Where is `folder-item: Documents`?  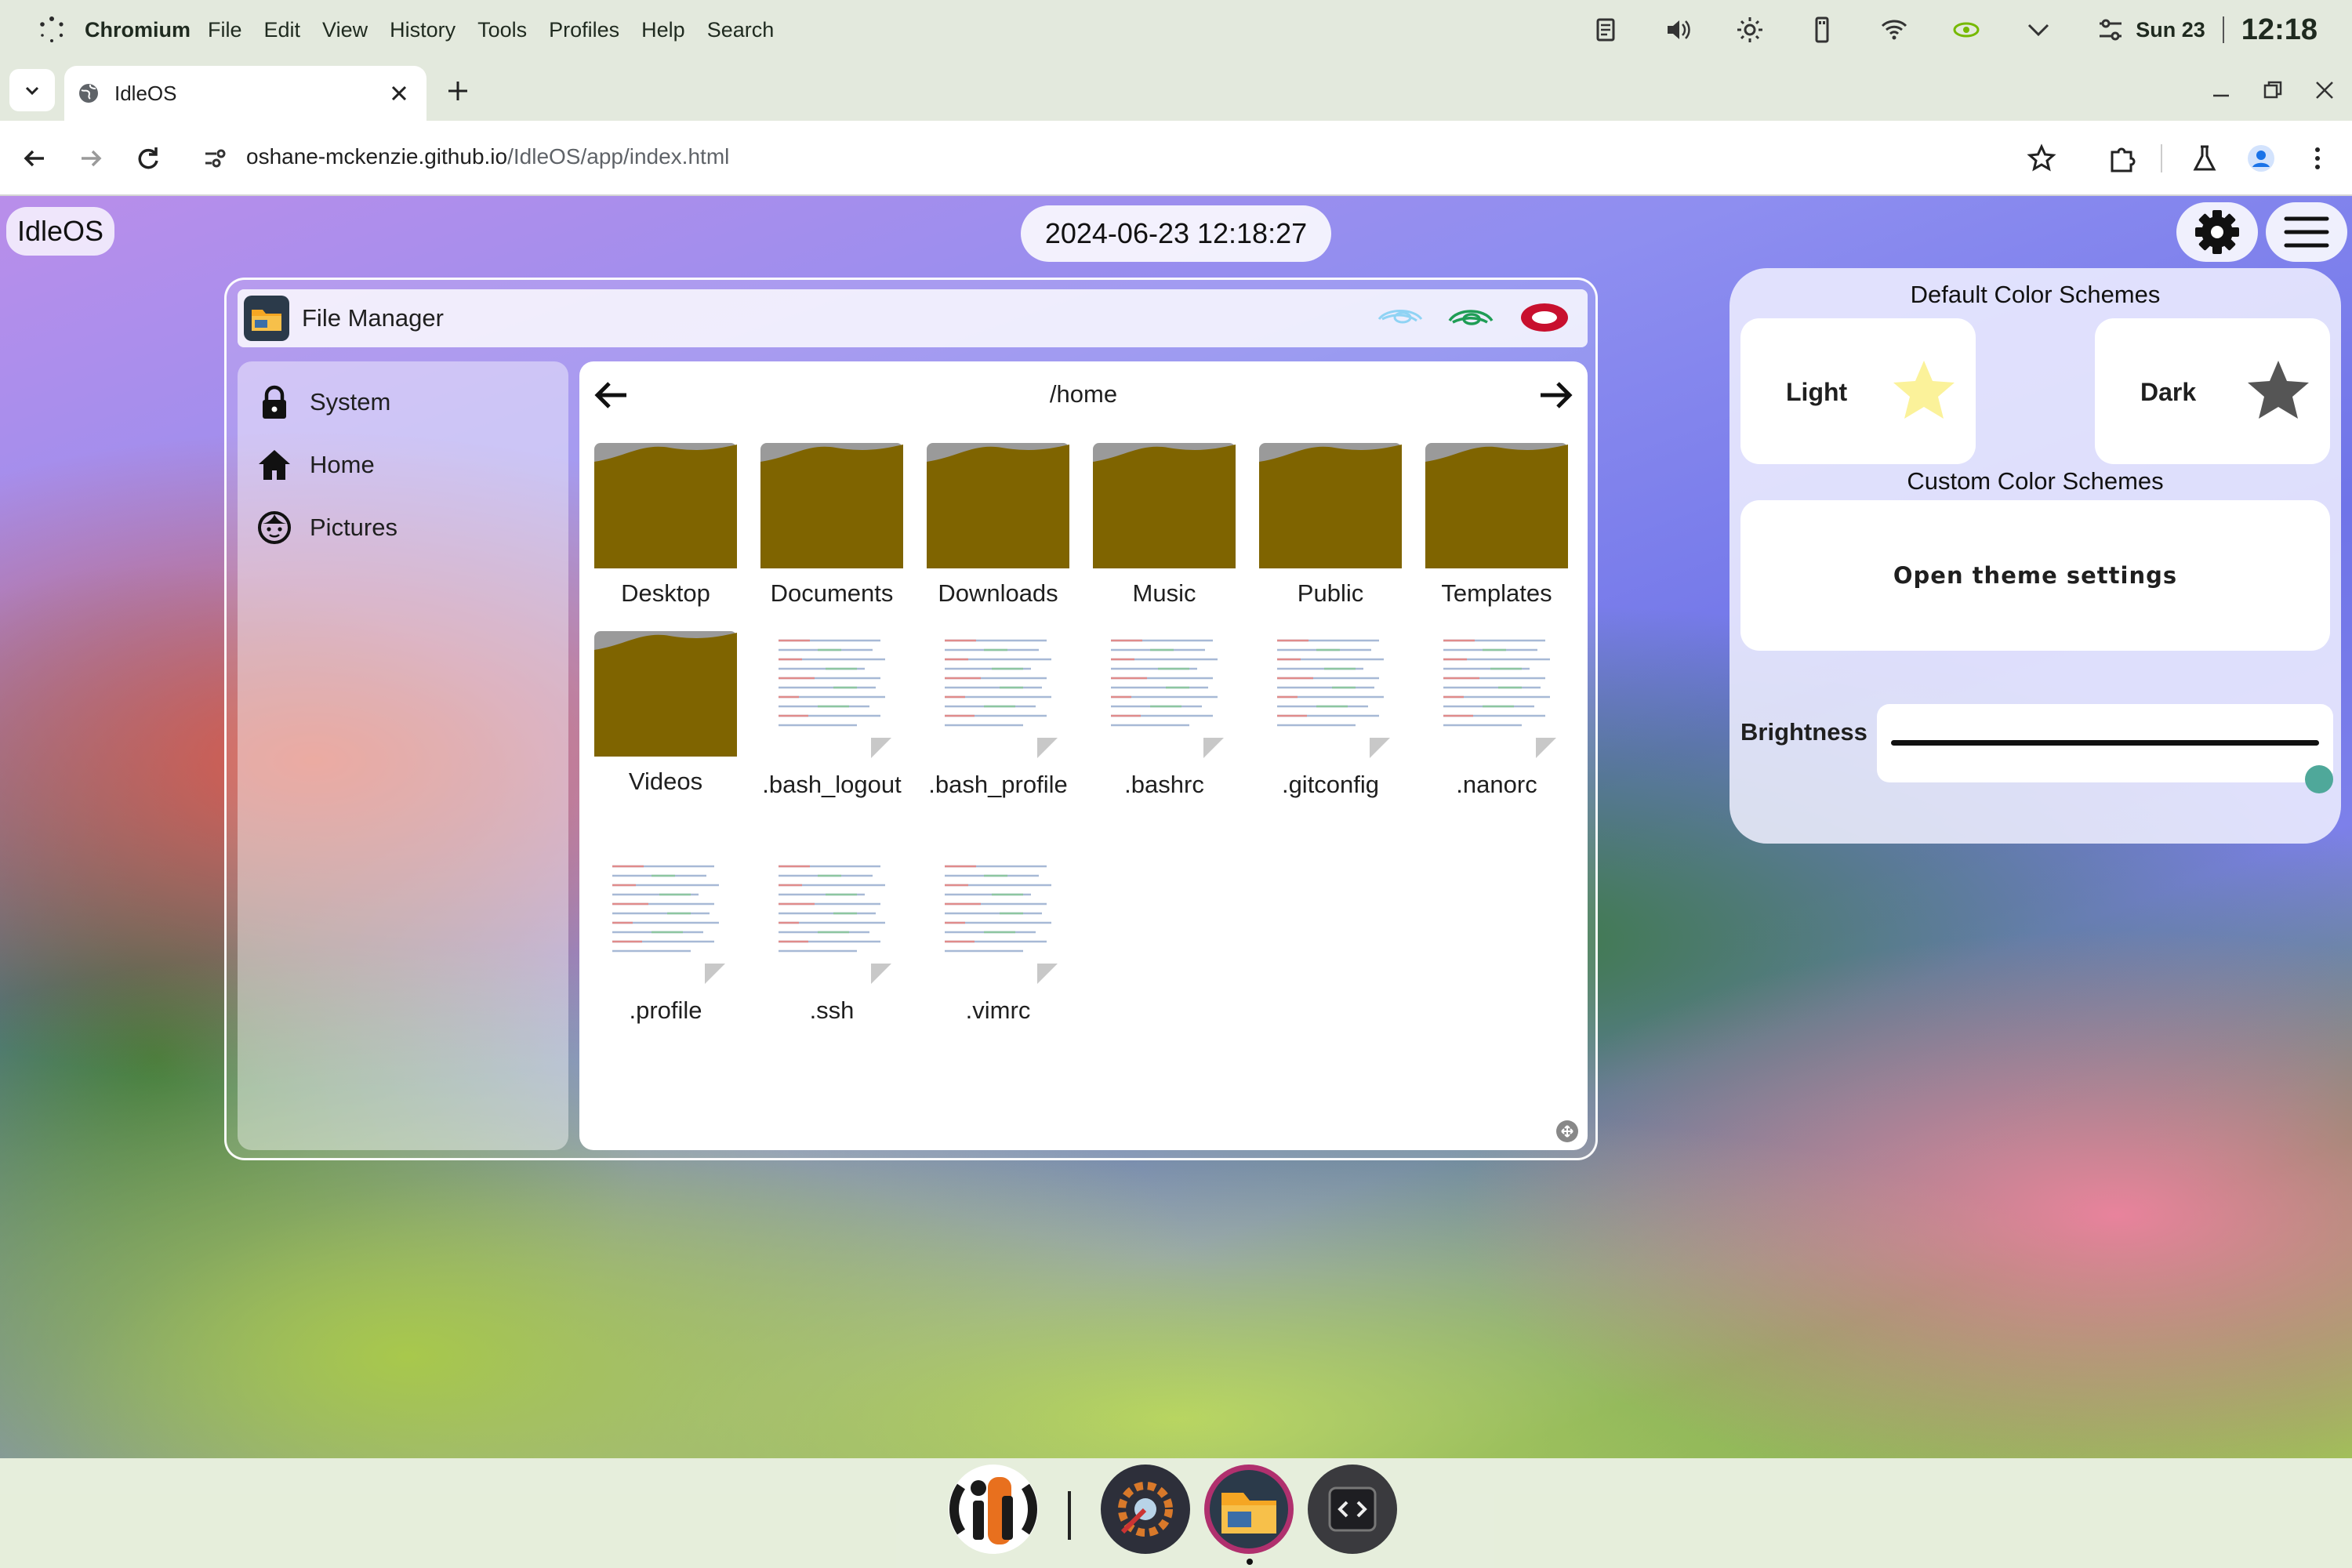 folder-item: Documents is located at coordinates (832, 525).